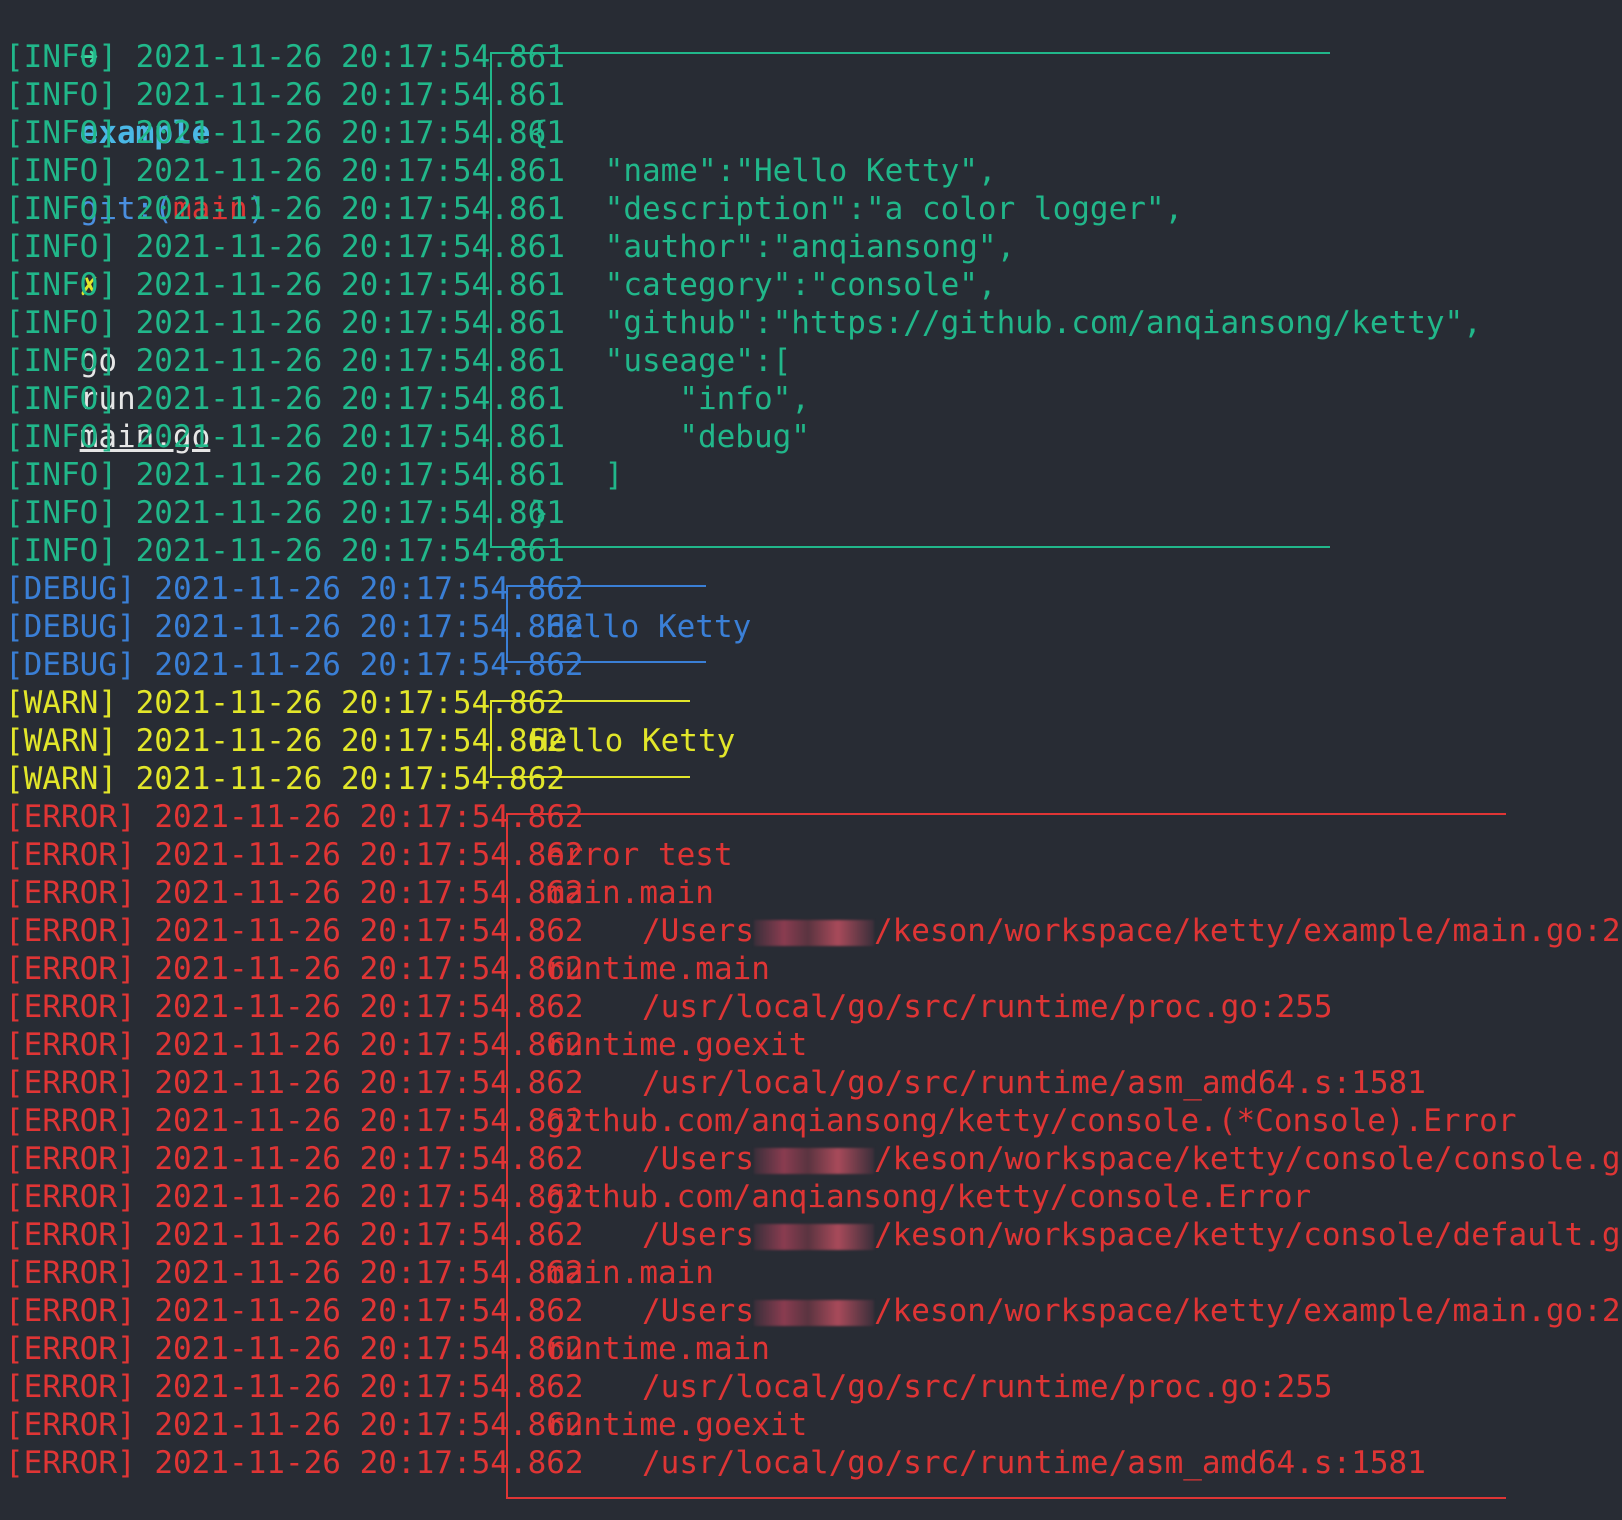 This screenshot has height=1520, width=1622. What do you see at coordinates (670, 399) in the screenshot?
I see `info-box-line: "info",` at bounding box center [670, 399].